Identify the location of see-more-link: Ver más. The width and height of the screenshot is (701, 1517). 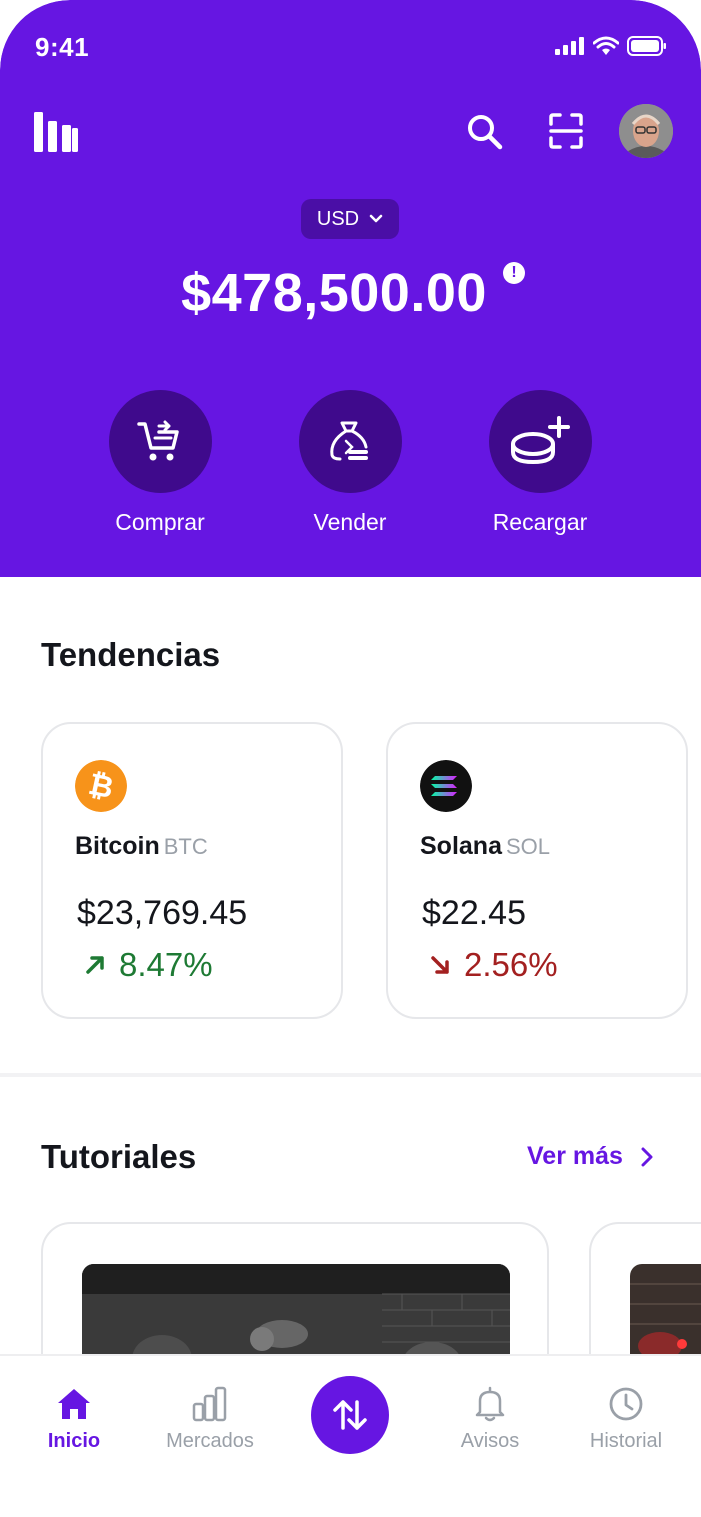
(590, 1156).